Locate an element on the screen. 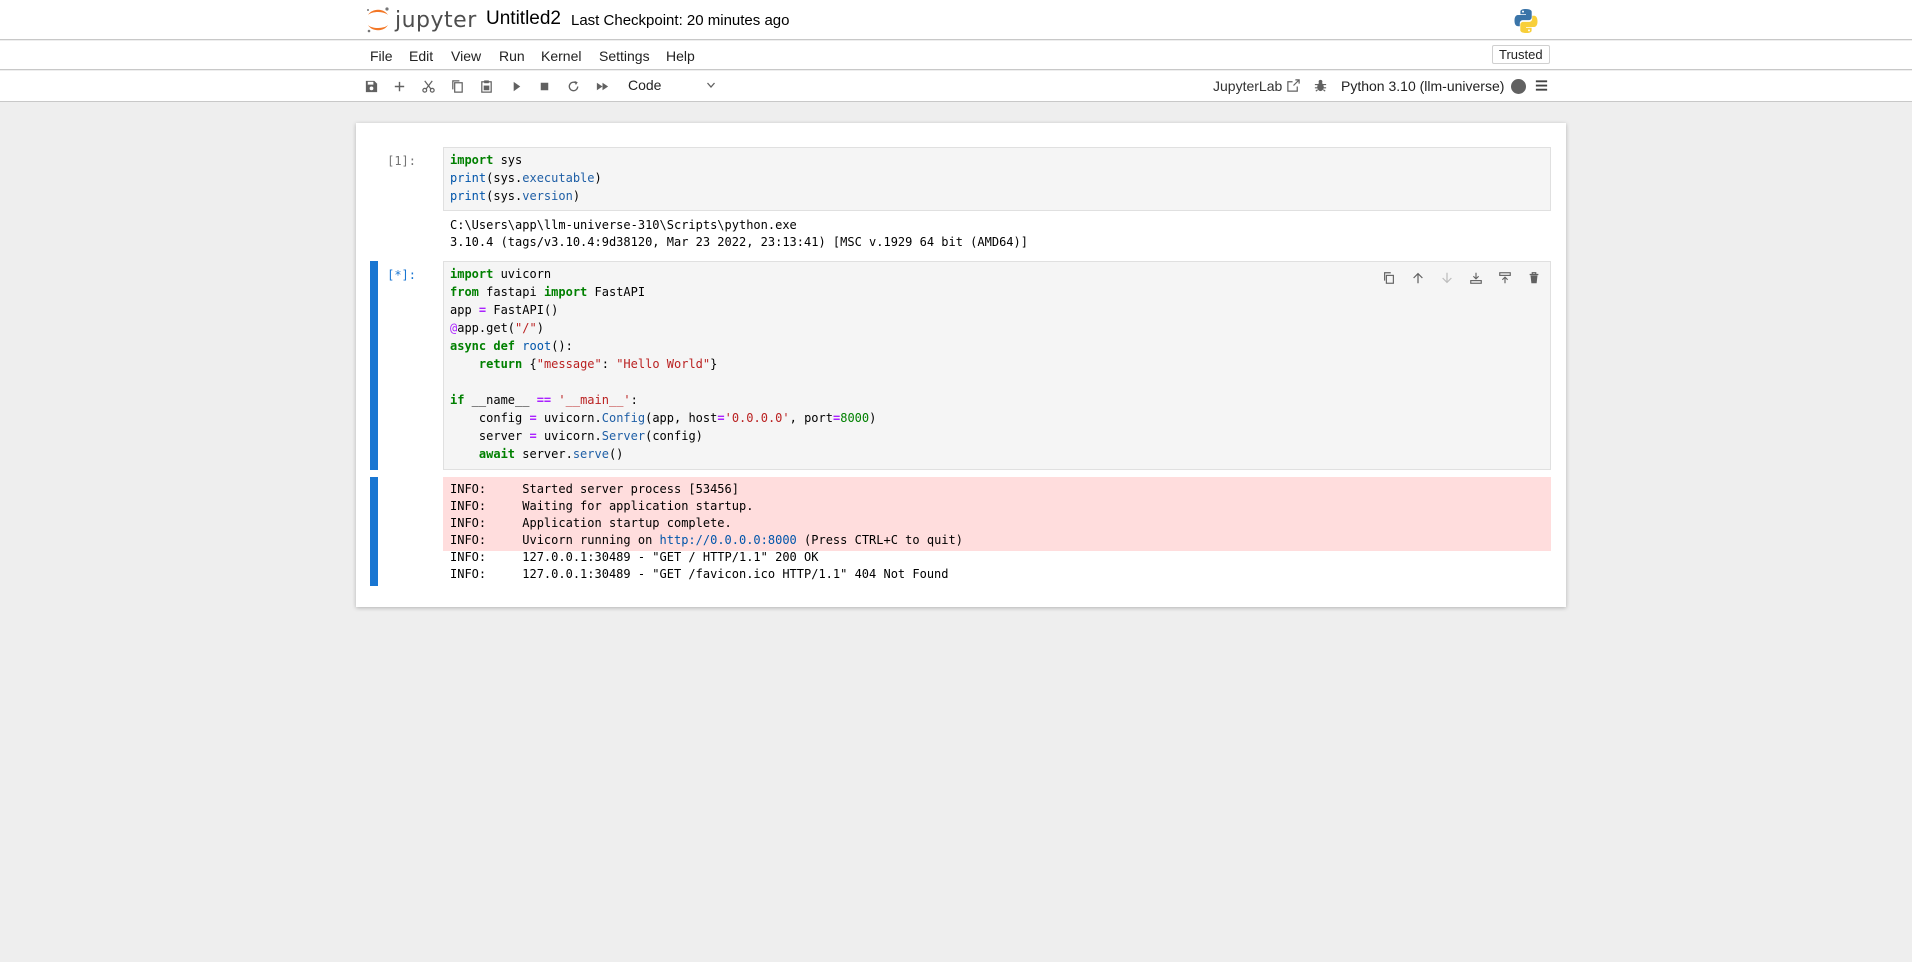 The width and height of the screenshot is (1912, 962). string: "/" is located at coordinates (526, 328).